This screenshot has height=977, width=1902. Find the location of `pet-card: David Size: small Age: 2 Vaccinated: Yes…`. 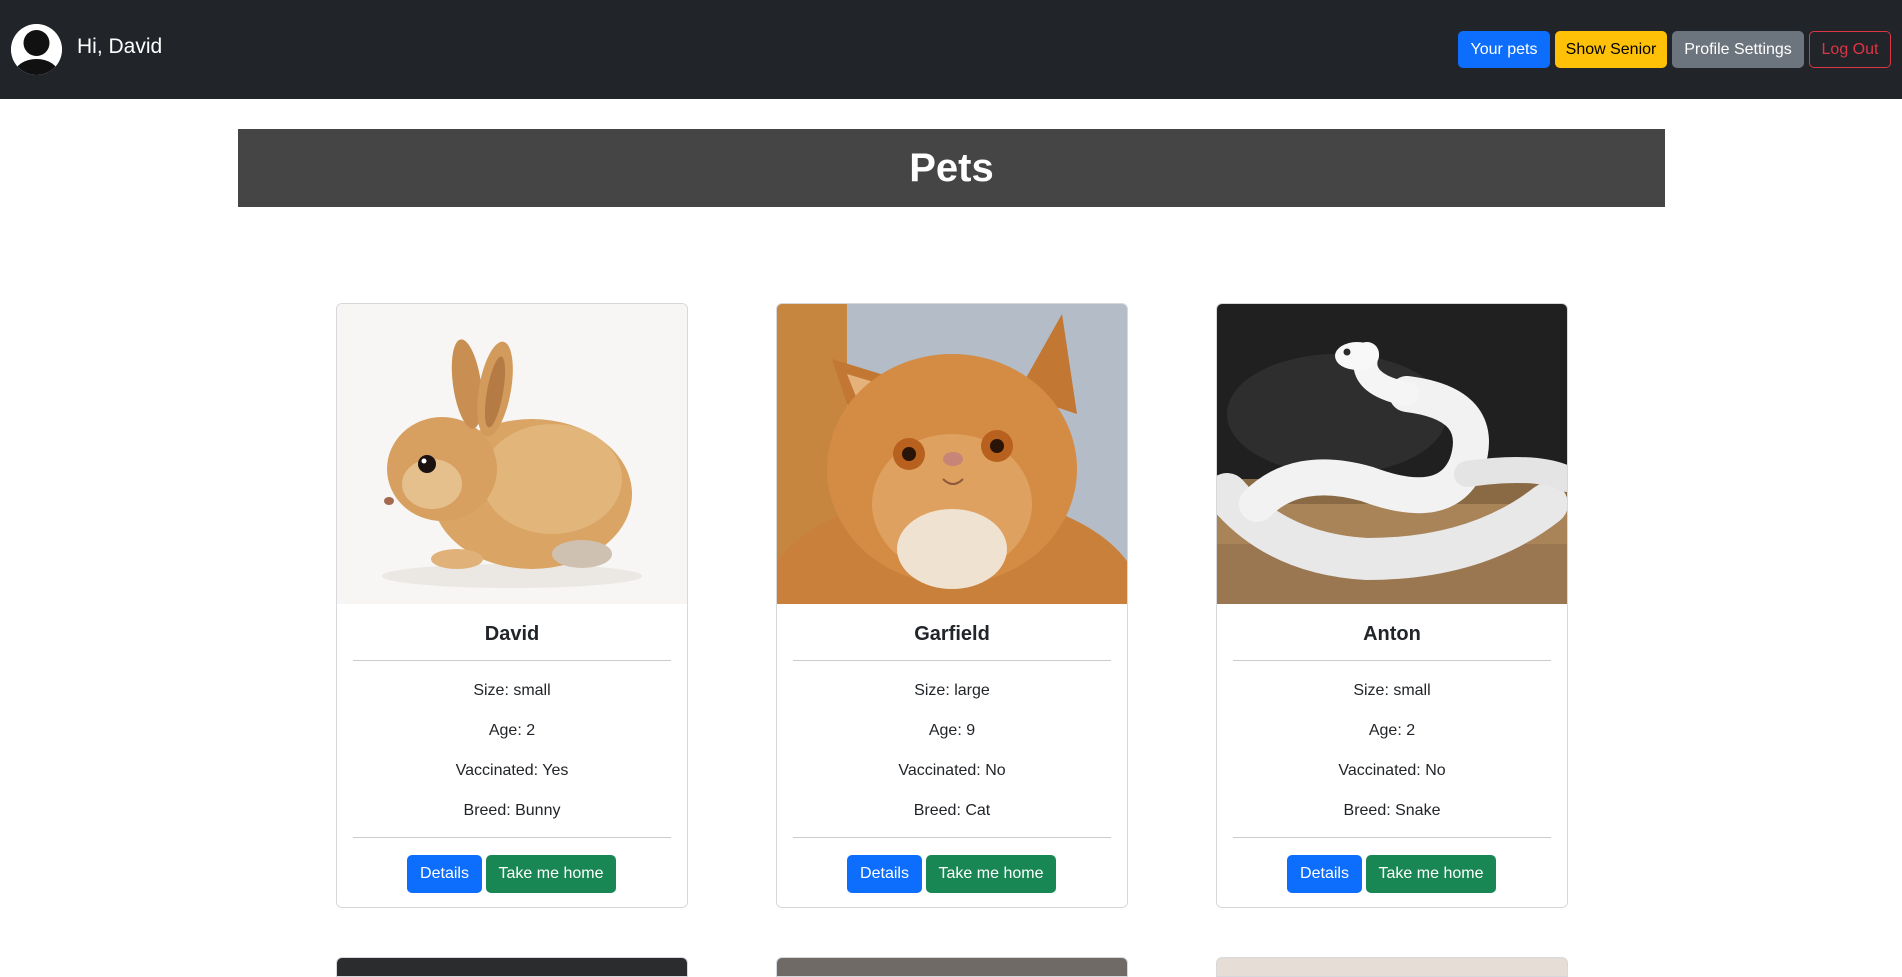

pet-card: David Size: small Age: 2 Vaccinated: Yes… is located at coordinates (512, 605).